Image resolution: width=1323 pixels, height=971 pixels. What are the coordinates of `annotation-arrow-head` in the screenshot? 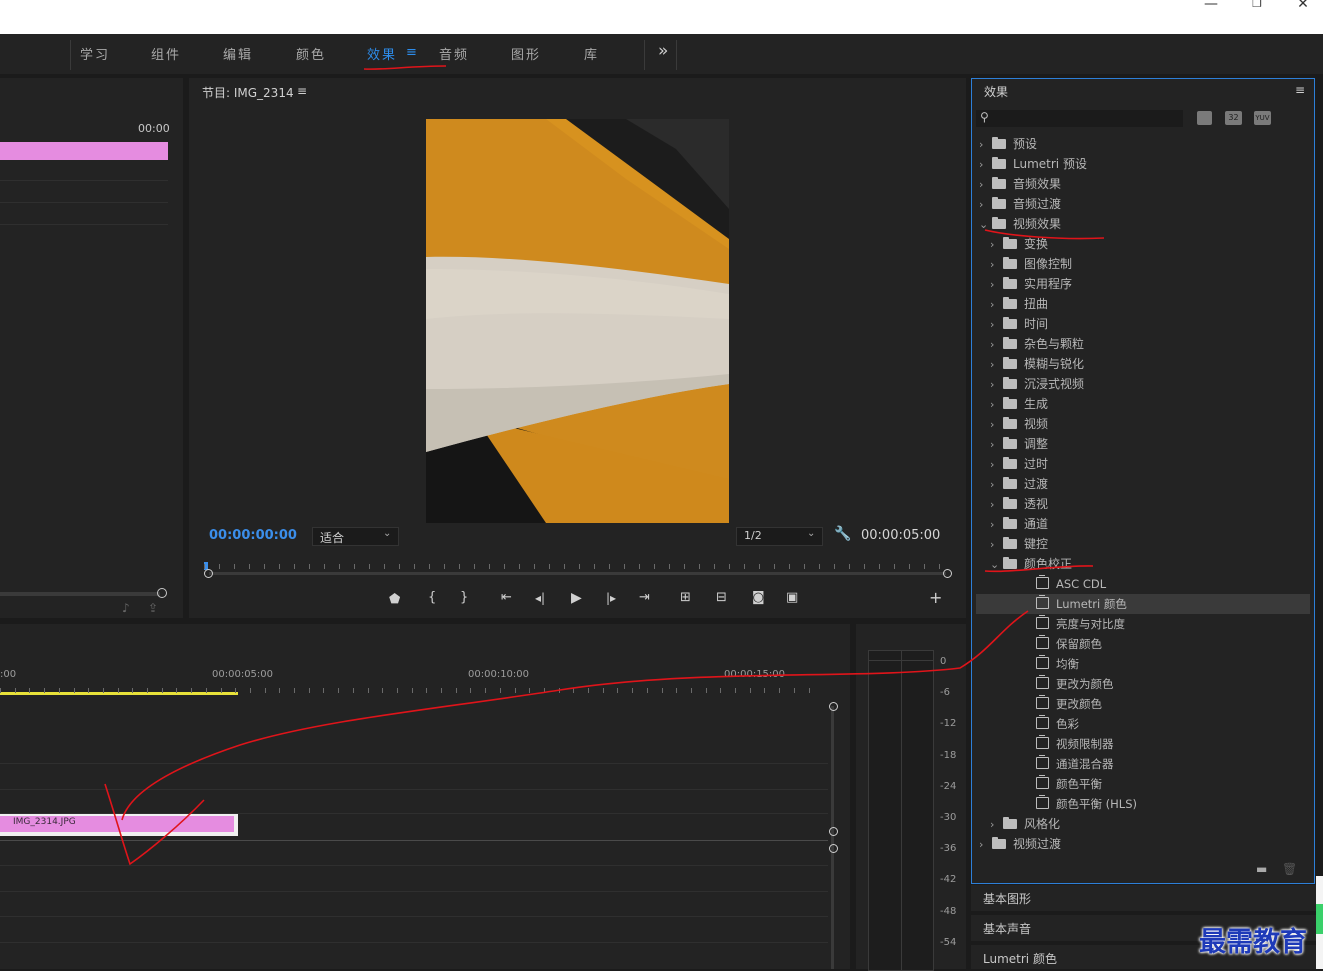 It's located at (154, 824).